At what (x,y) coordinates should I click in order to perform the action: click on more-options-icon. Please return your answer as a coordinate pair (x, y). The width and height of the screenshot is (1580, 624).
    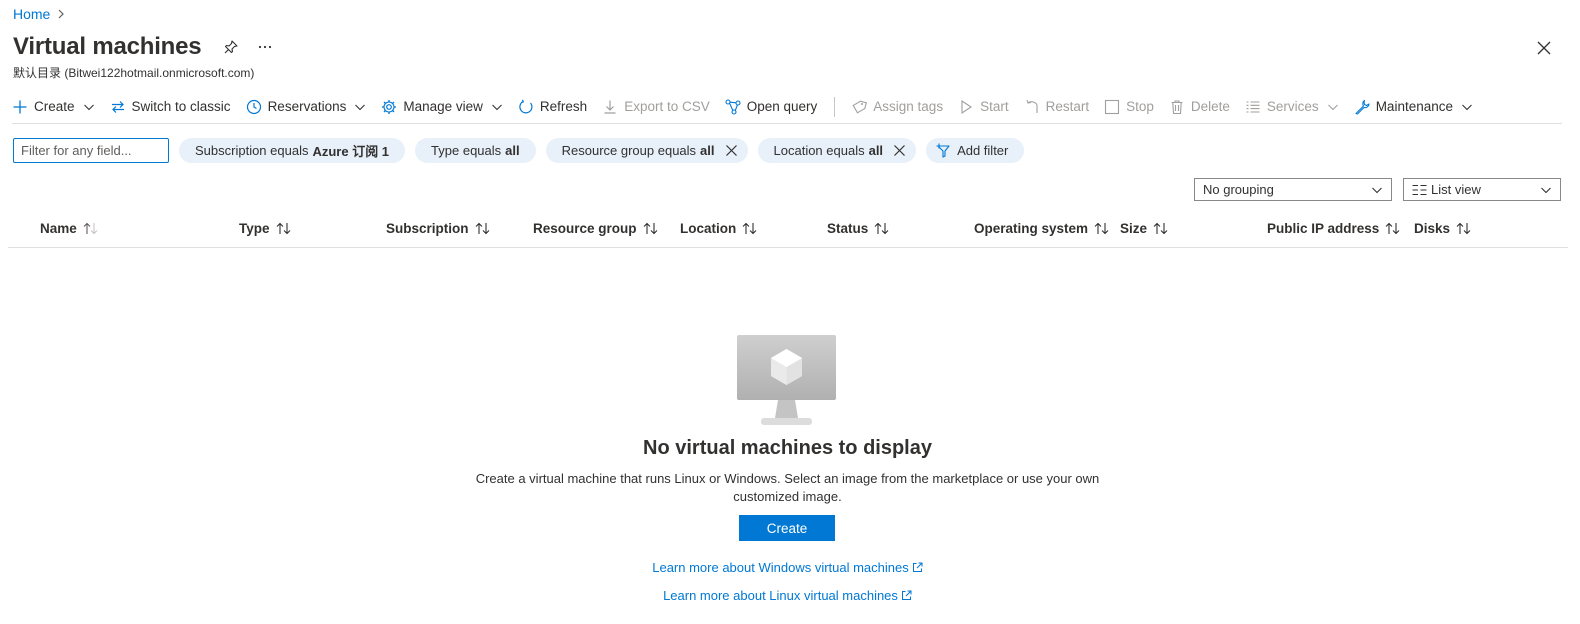
    Looking at the image, I should click on (265, 47).